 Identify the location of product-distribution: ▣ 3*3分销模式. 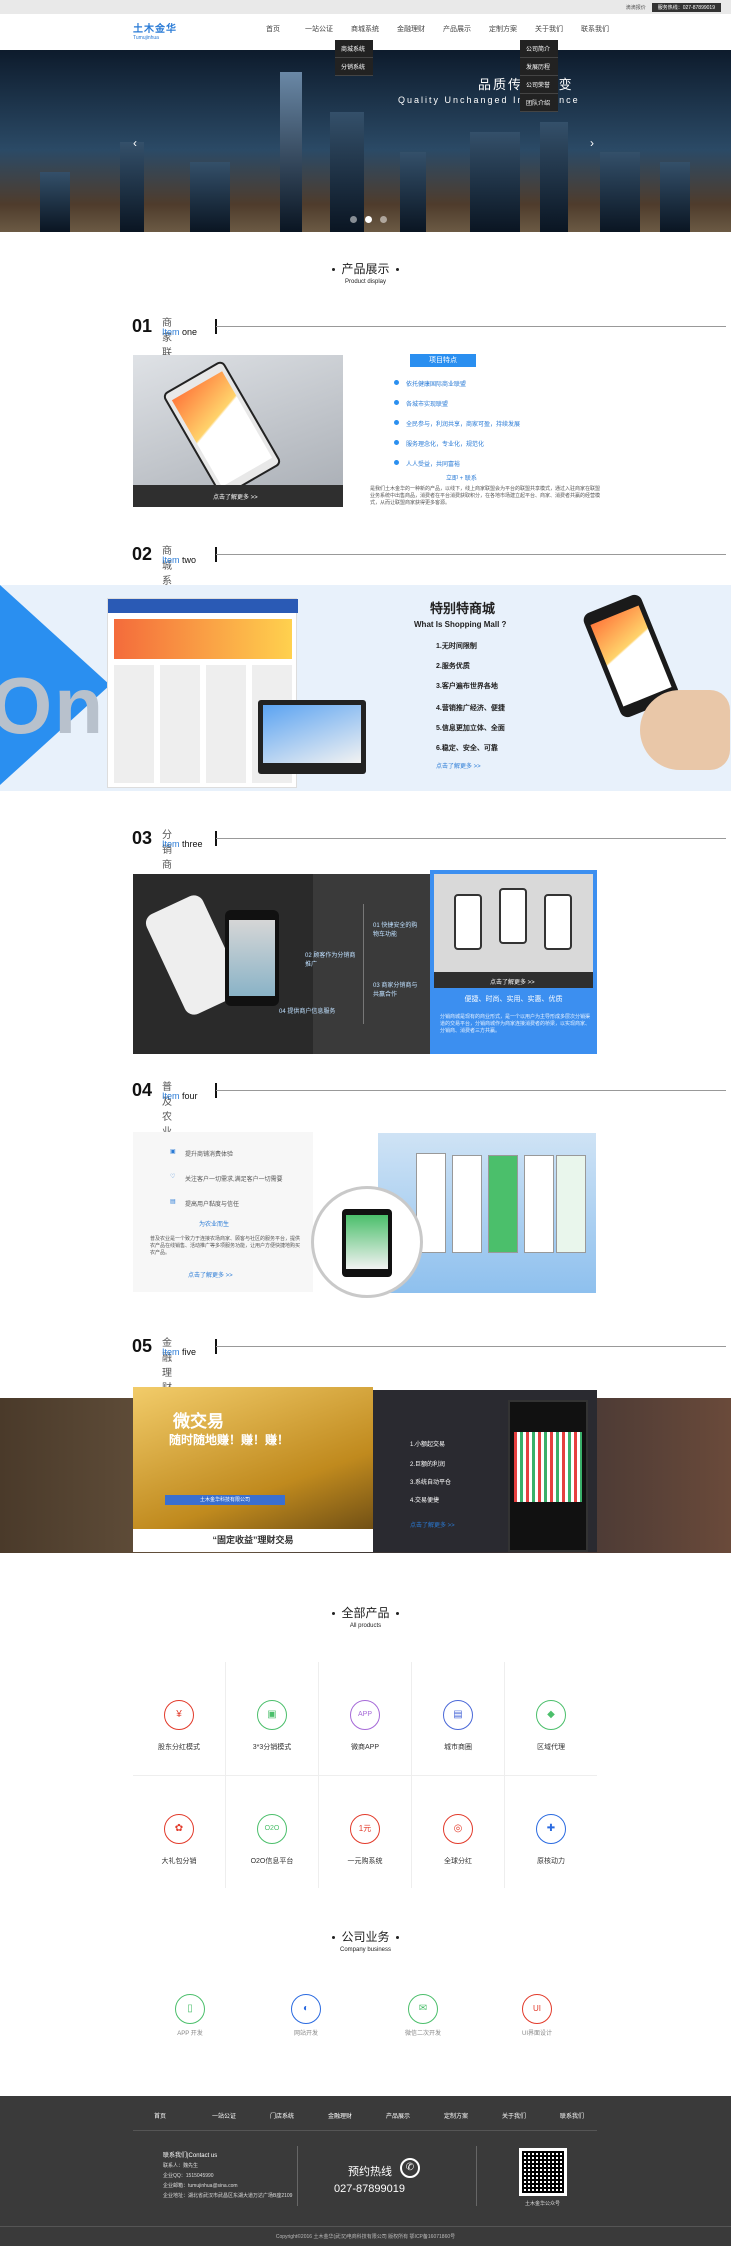
(272, 1718).